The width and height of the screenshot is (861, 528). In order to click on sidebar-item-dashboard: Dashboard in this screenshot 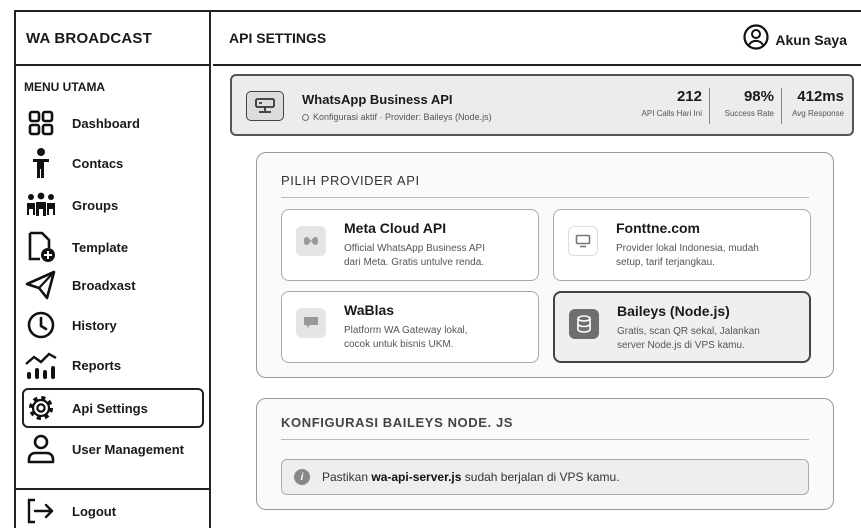, I will do `click(114, 123)`.